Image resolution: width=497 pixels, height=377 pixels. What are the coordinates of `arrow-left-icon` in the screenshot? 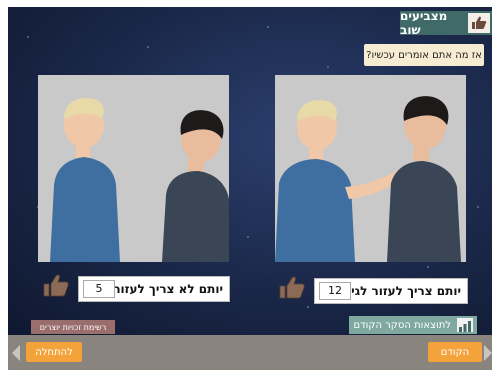 It's located at (16, 353).